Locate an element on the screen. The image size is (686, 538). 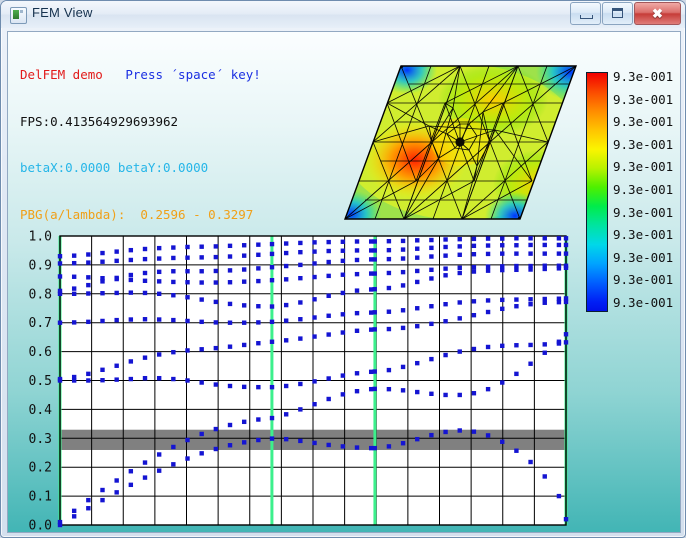
maximize-icon is located at coordinates (617, 13).